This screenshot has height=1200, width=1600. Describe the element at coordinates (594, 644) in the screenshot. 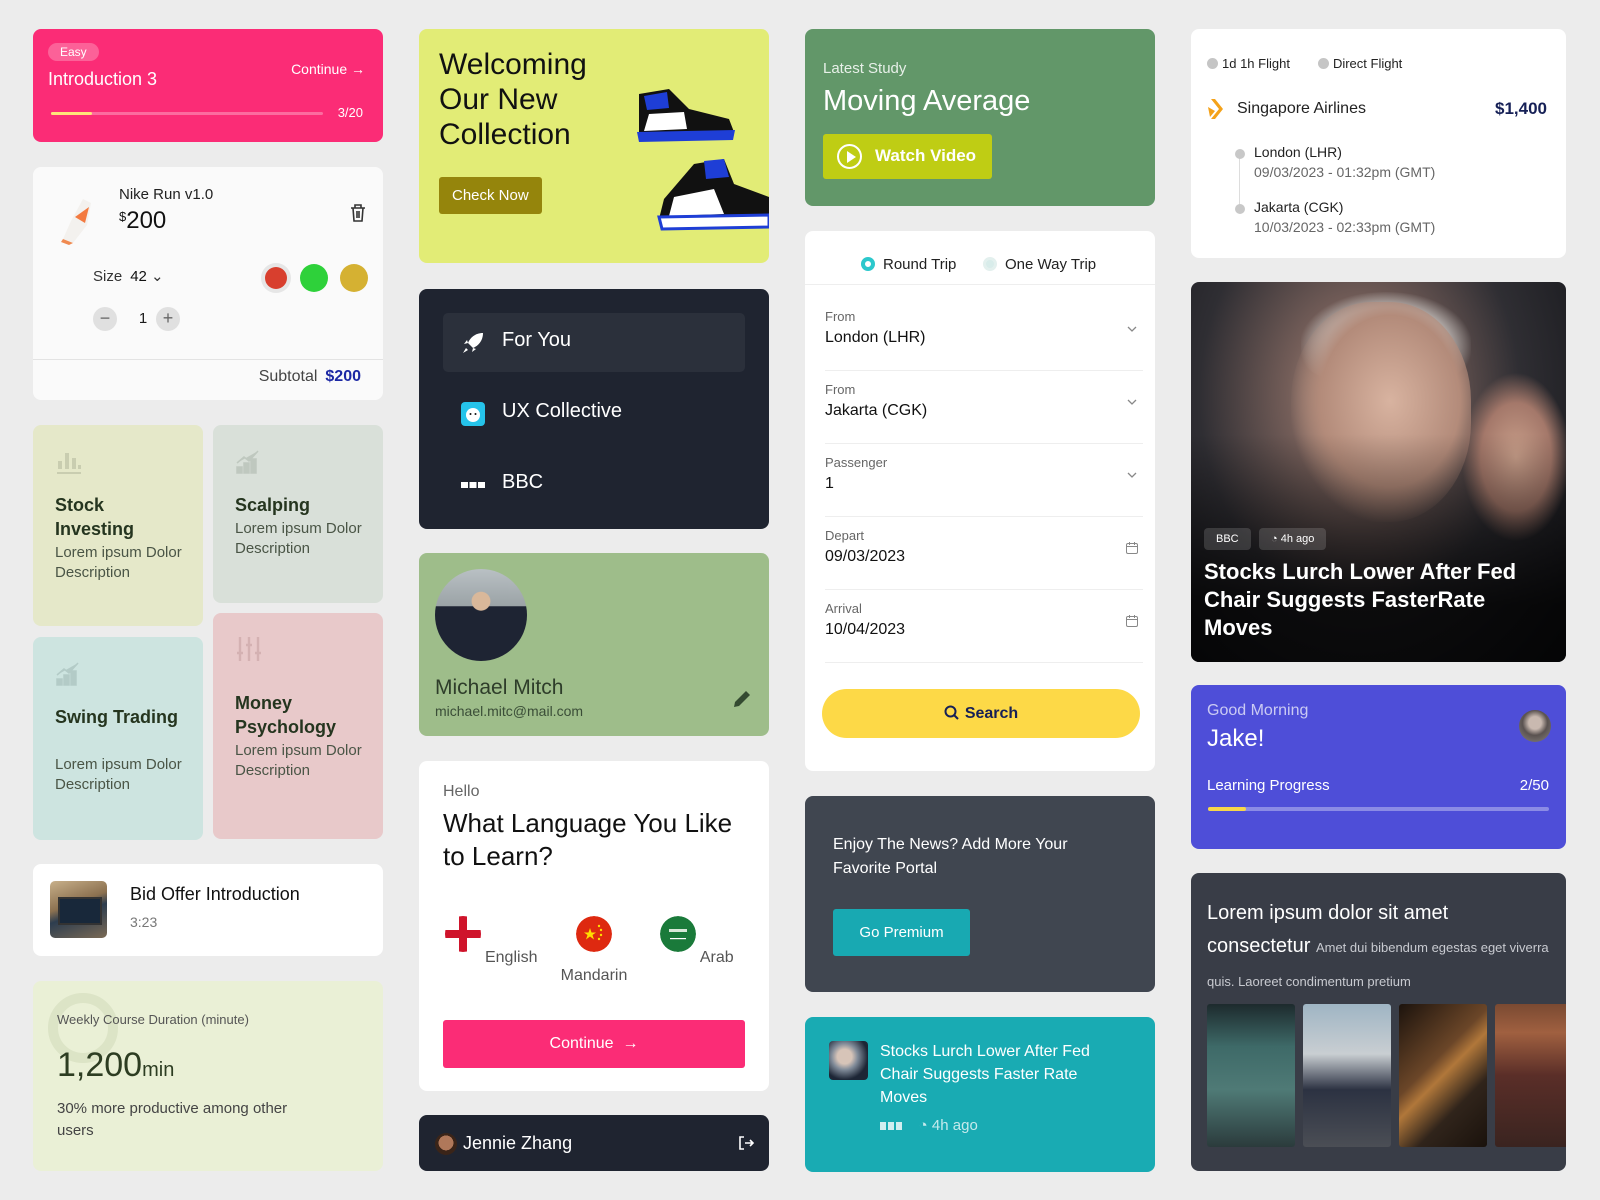

I see `profile-card: Michael Mitch michael.mitc@mail.com` at that location.